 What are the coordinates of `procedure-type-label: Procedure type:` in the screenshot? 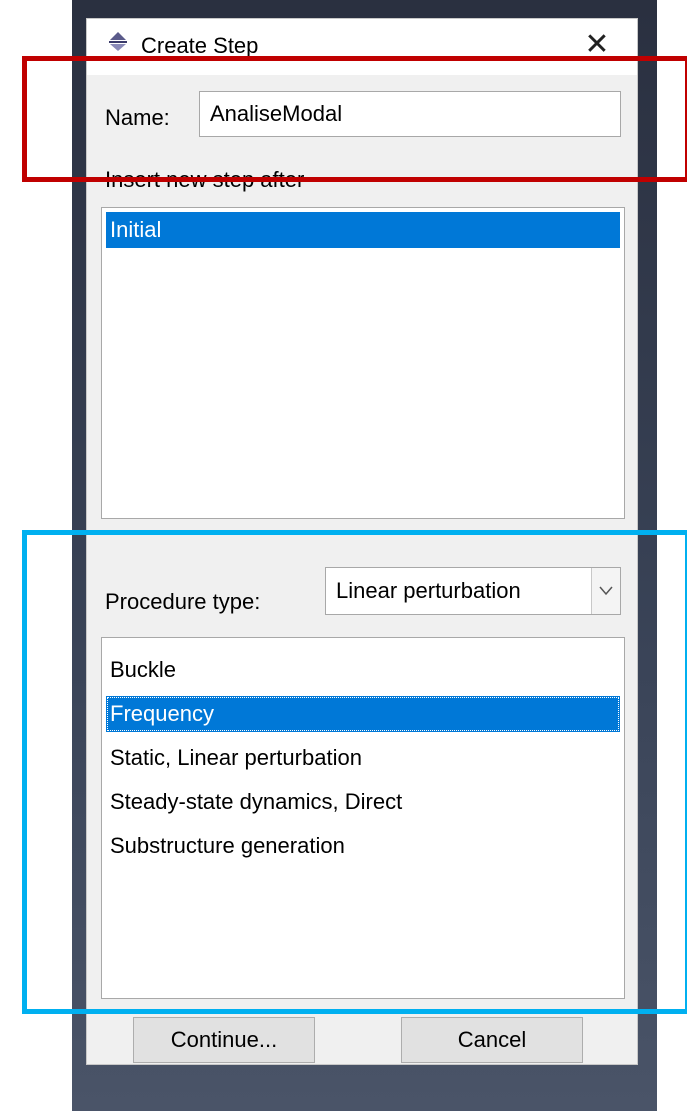 It's located at (183, 601).